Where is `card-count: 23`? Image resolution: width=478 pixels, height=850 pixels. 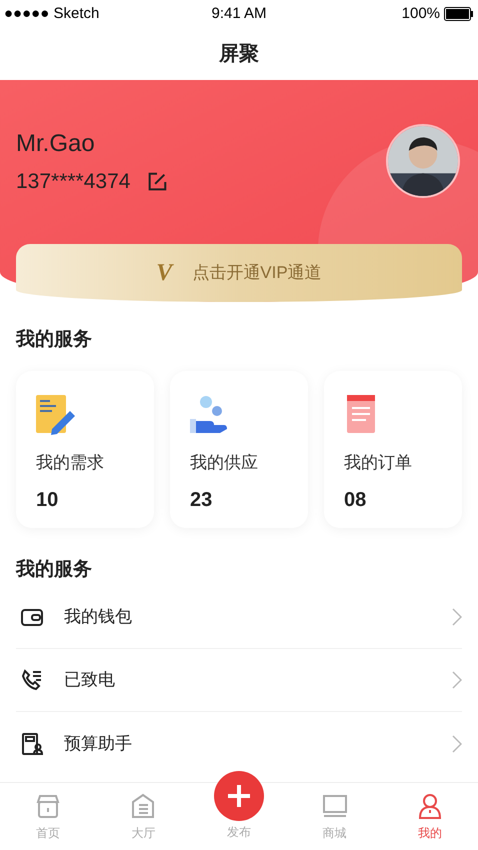
card-count: 23 is located at coordinates (202, 500).